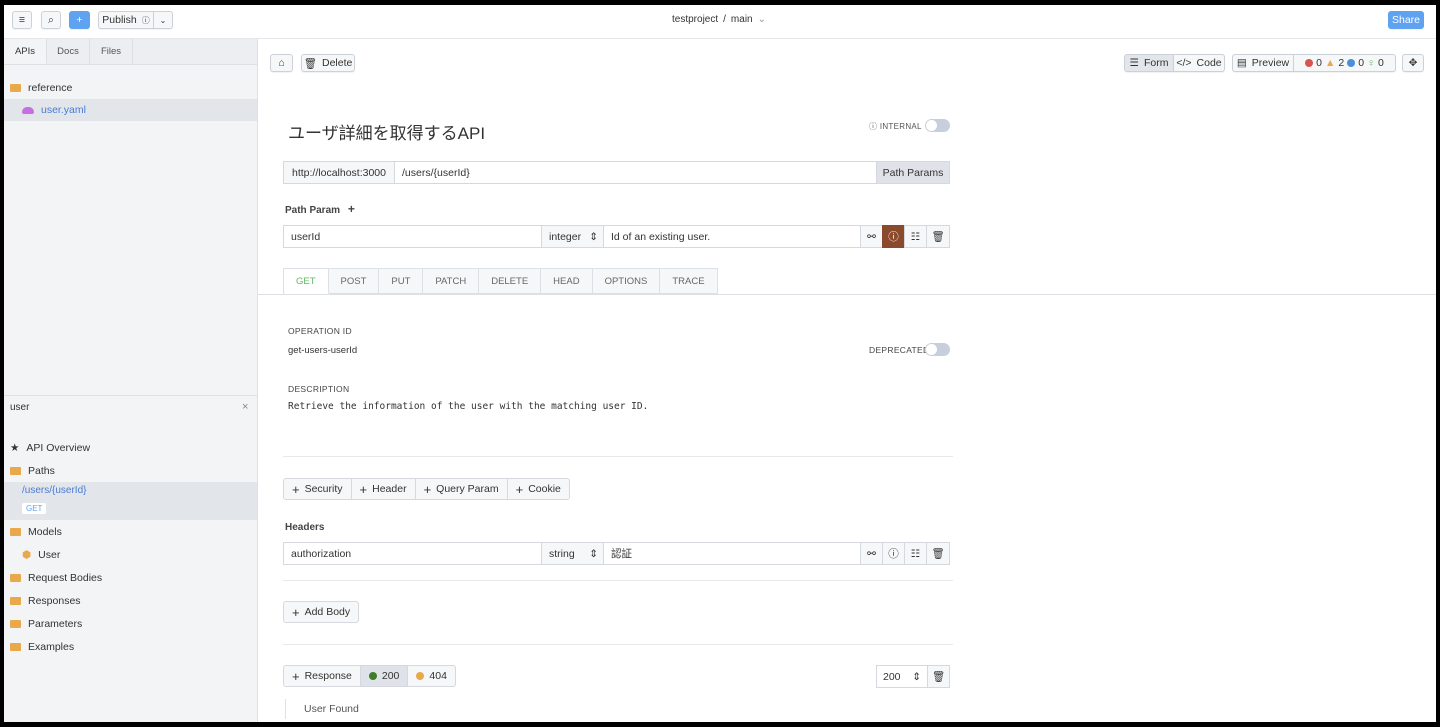  Describe the element at coordinates (626, 281) in the screenshot. I see `method-tab-options: OPTIONS` at that location.